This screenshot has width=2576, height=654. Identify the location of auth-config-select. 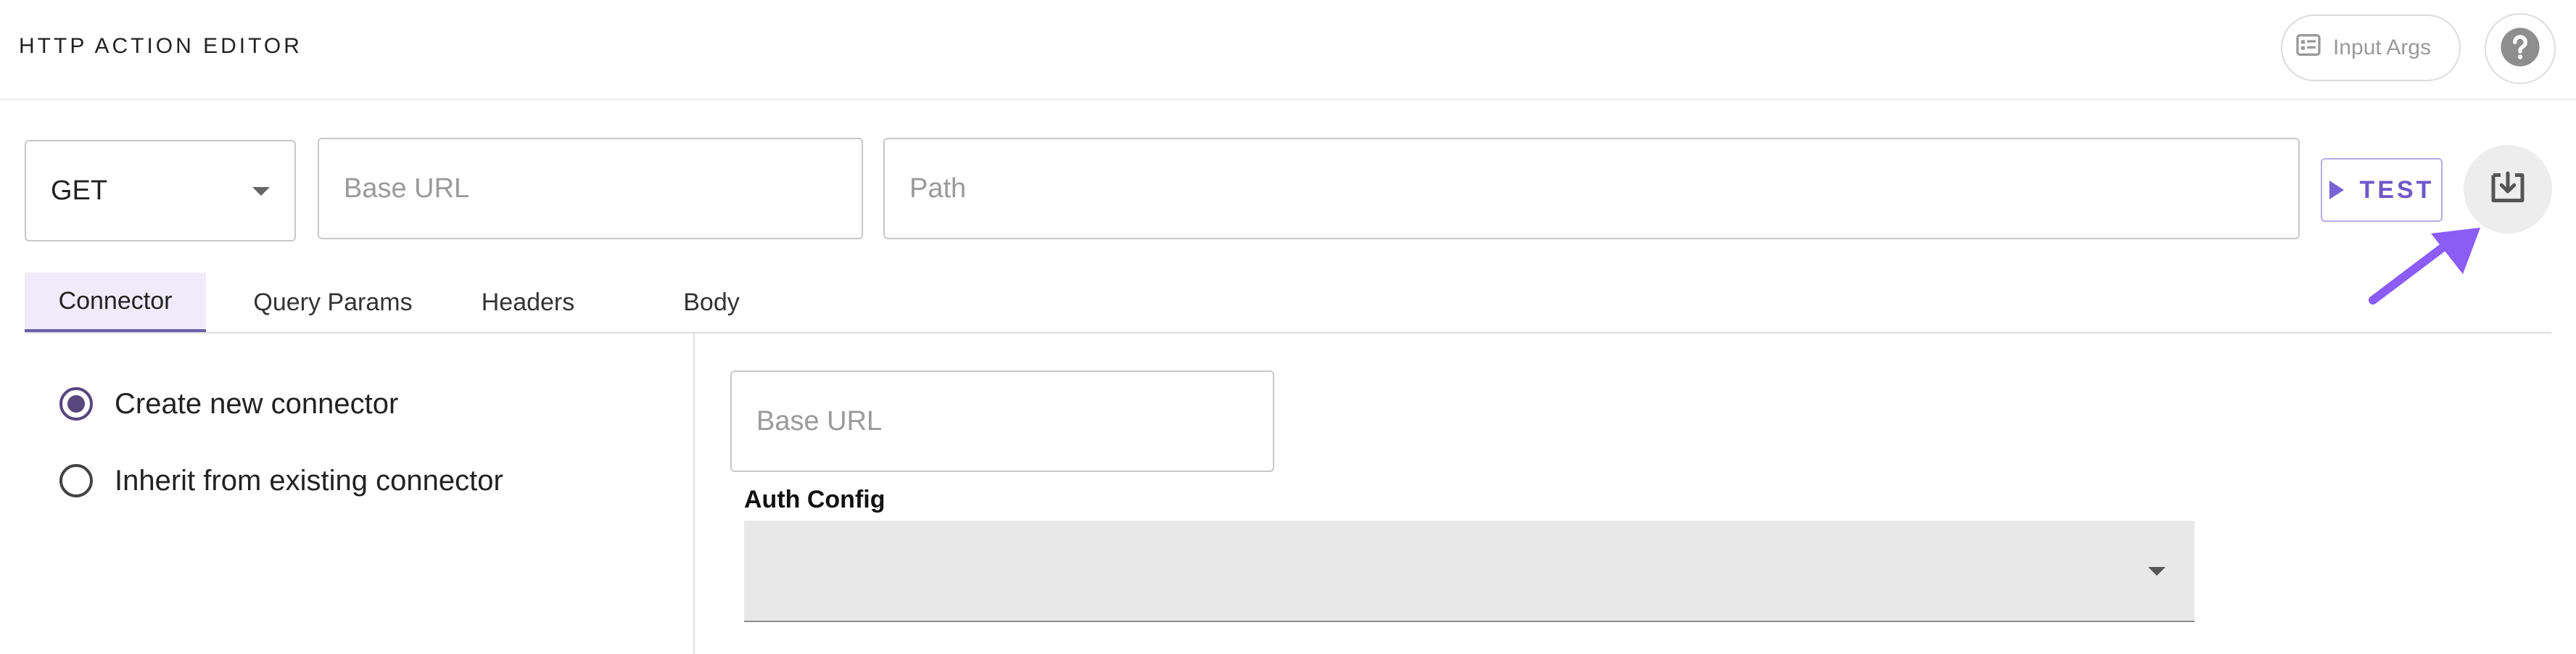
(1469, 572).